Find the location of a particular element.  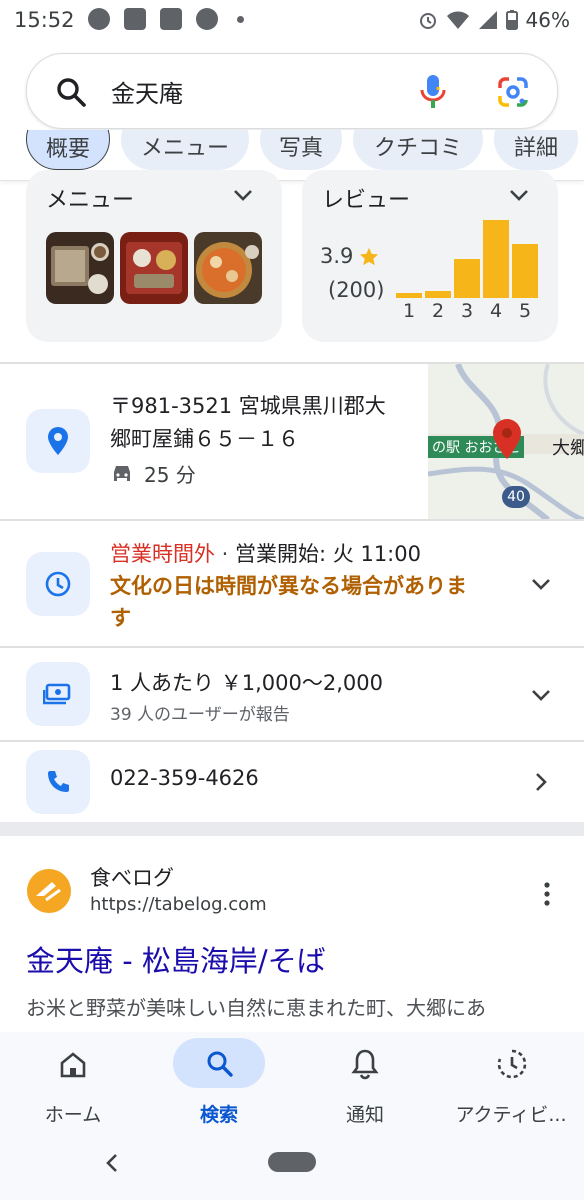

star-icon is located at coordinates (369, 256).